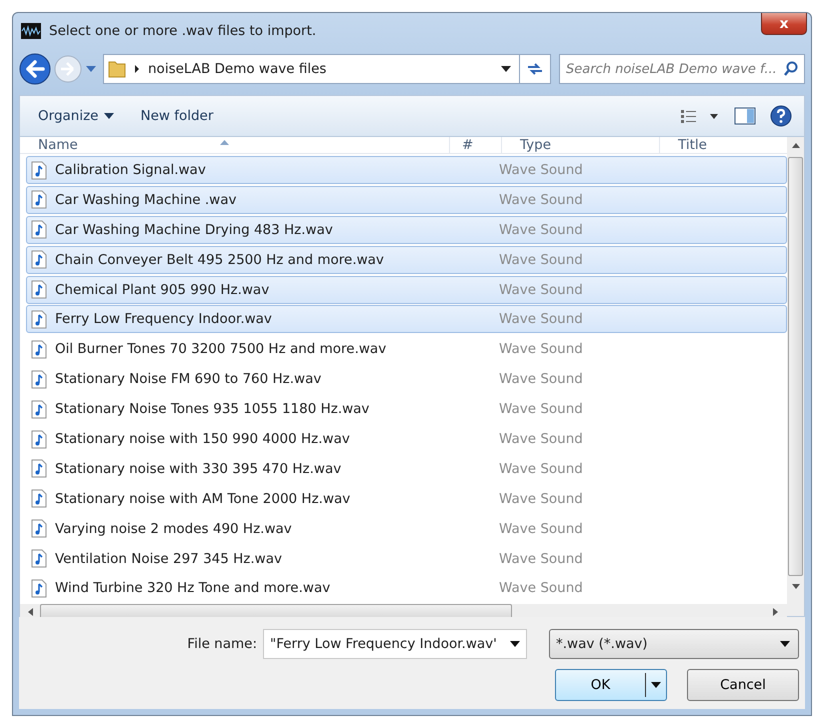 This screenshot has width=822, height=719. I want to click on file-row: Stationary Noise FM 690 to 760 Hz.wav Wave Sound, so click(406, 379).